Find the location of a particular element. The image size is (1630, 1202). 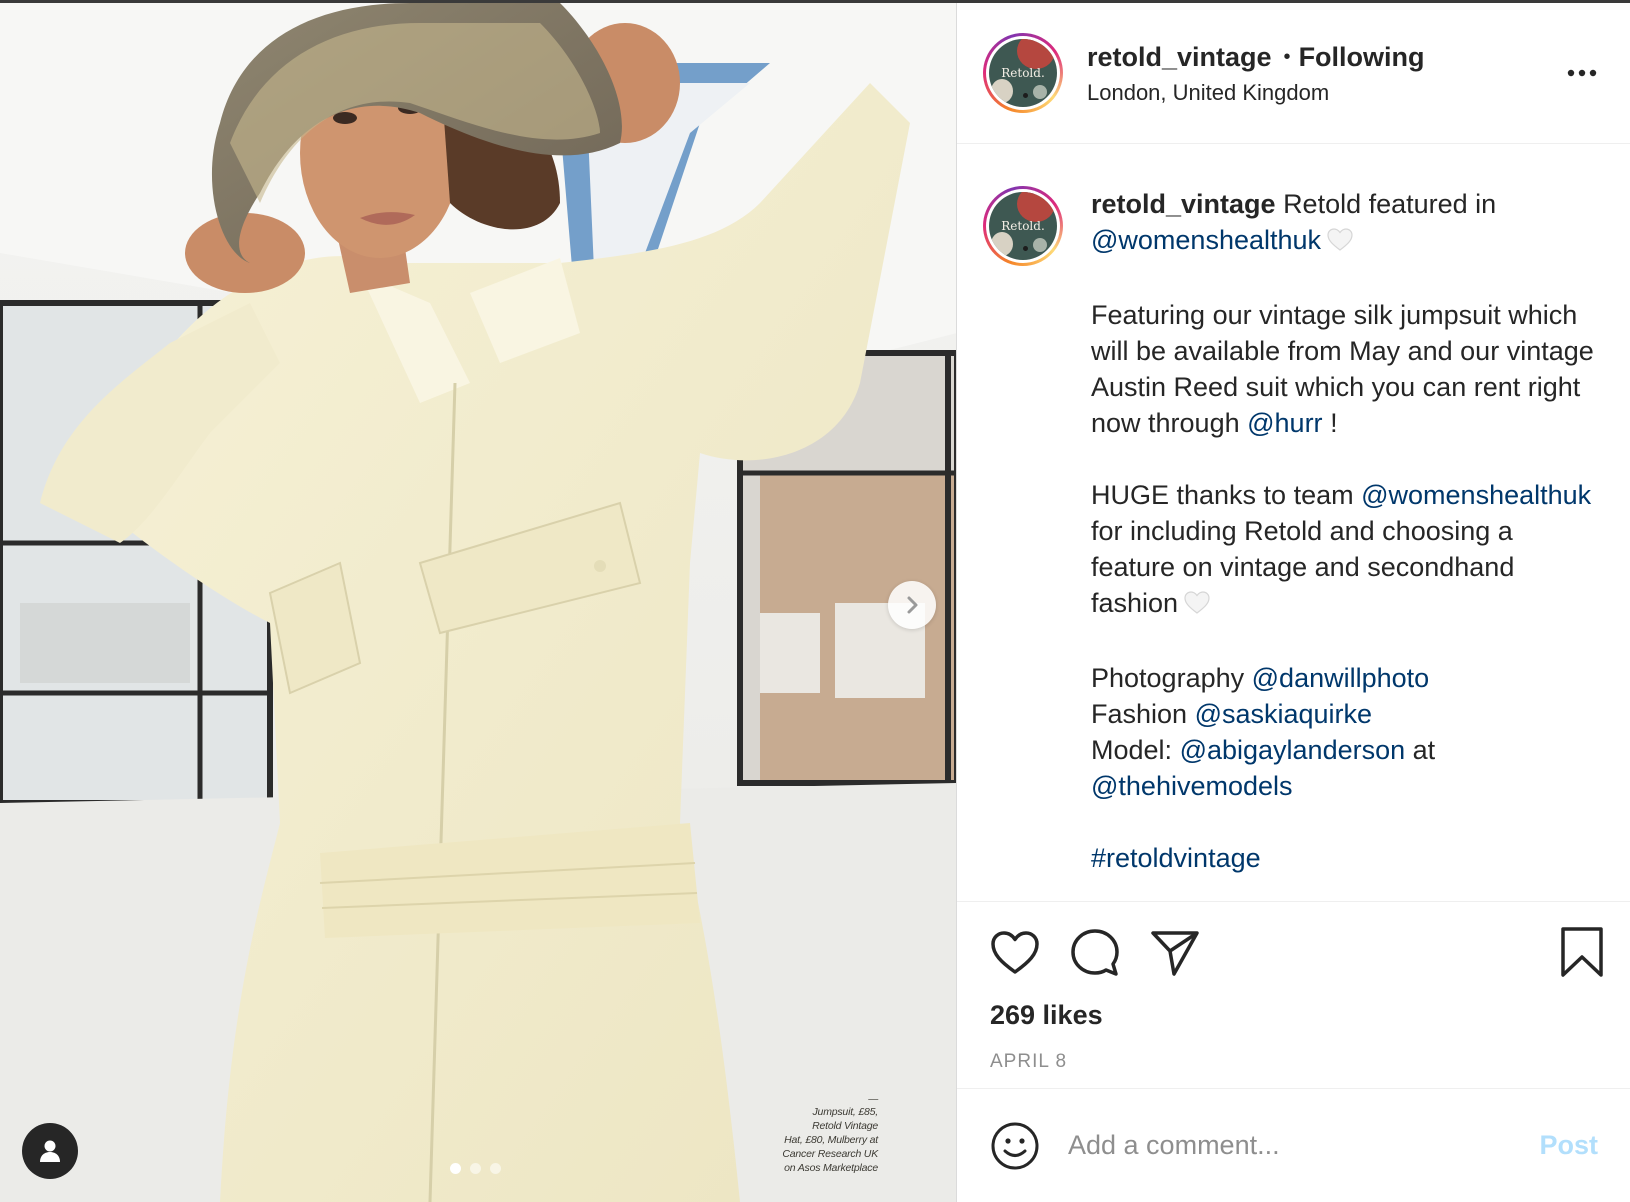

more-icon is located at coordinates (1582, 73).